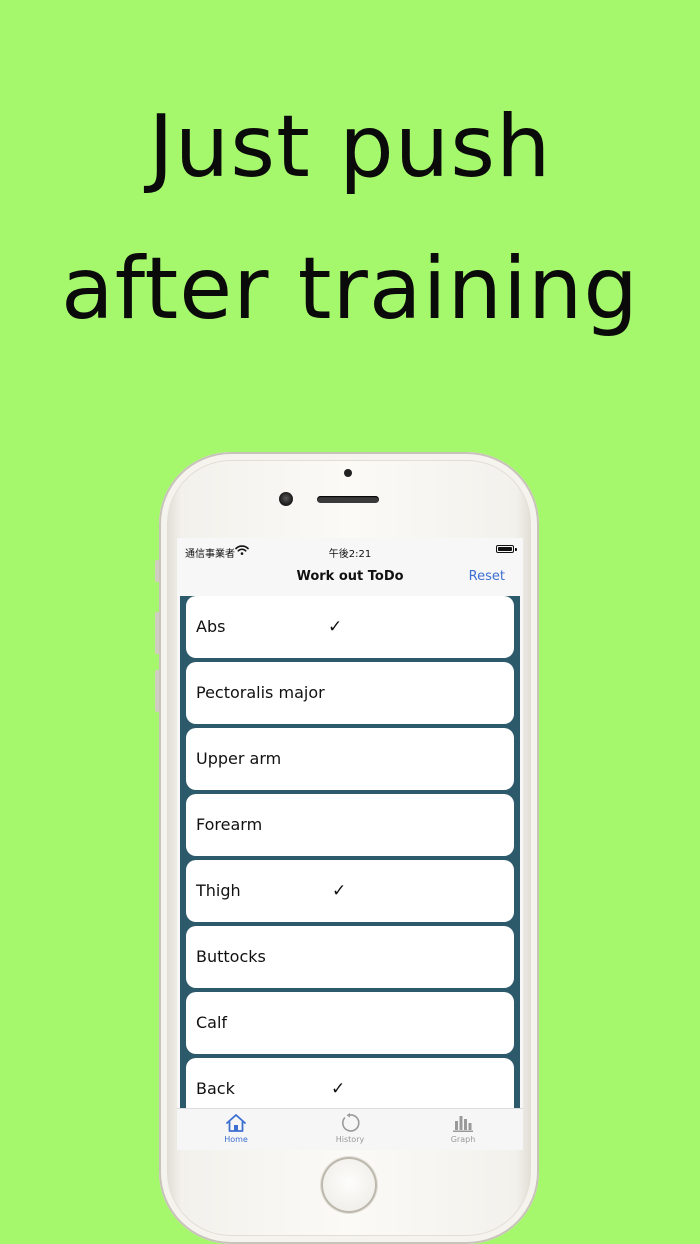 The image size is (700, 1244). Describe the element at coordinates (350, 554) in the screenshot. I see `status-time: 午後2:21` at that location.